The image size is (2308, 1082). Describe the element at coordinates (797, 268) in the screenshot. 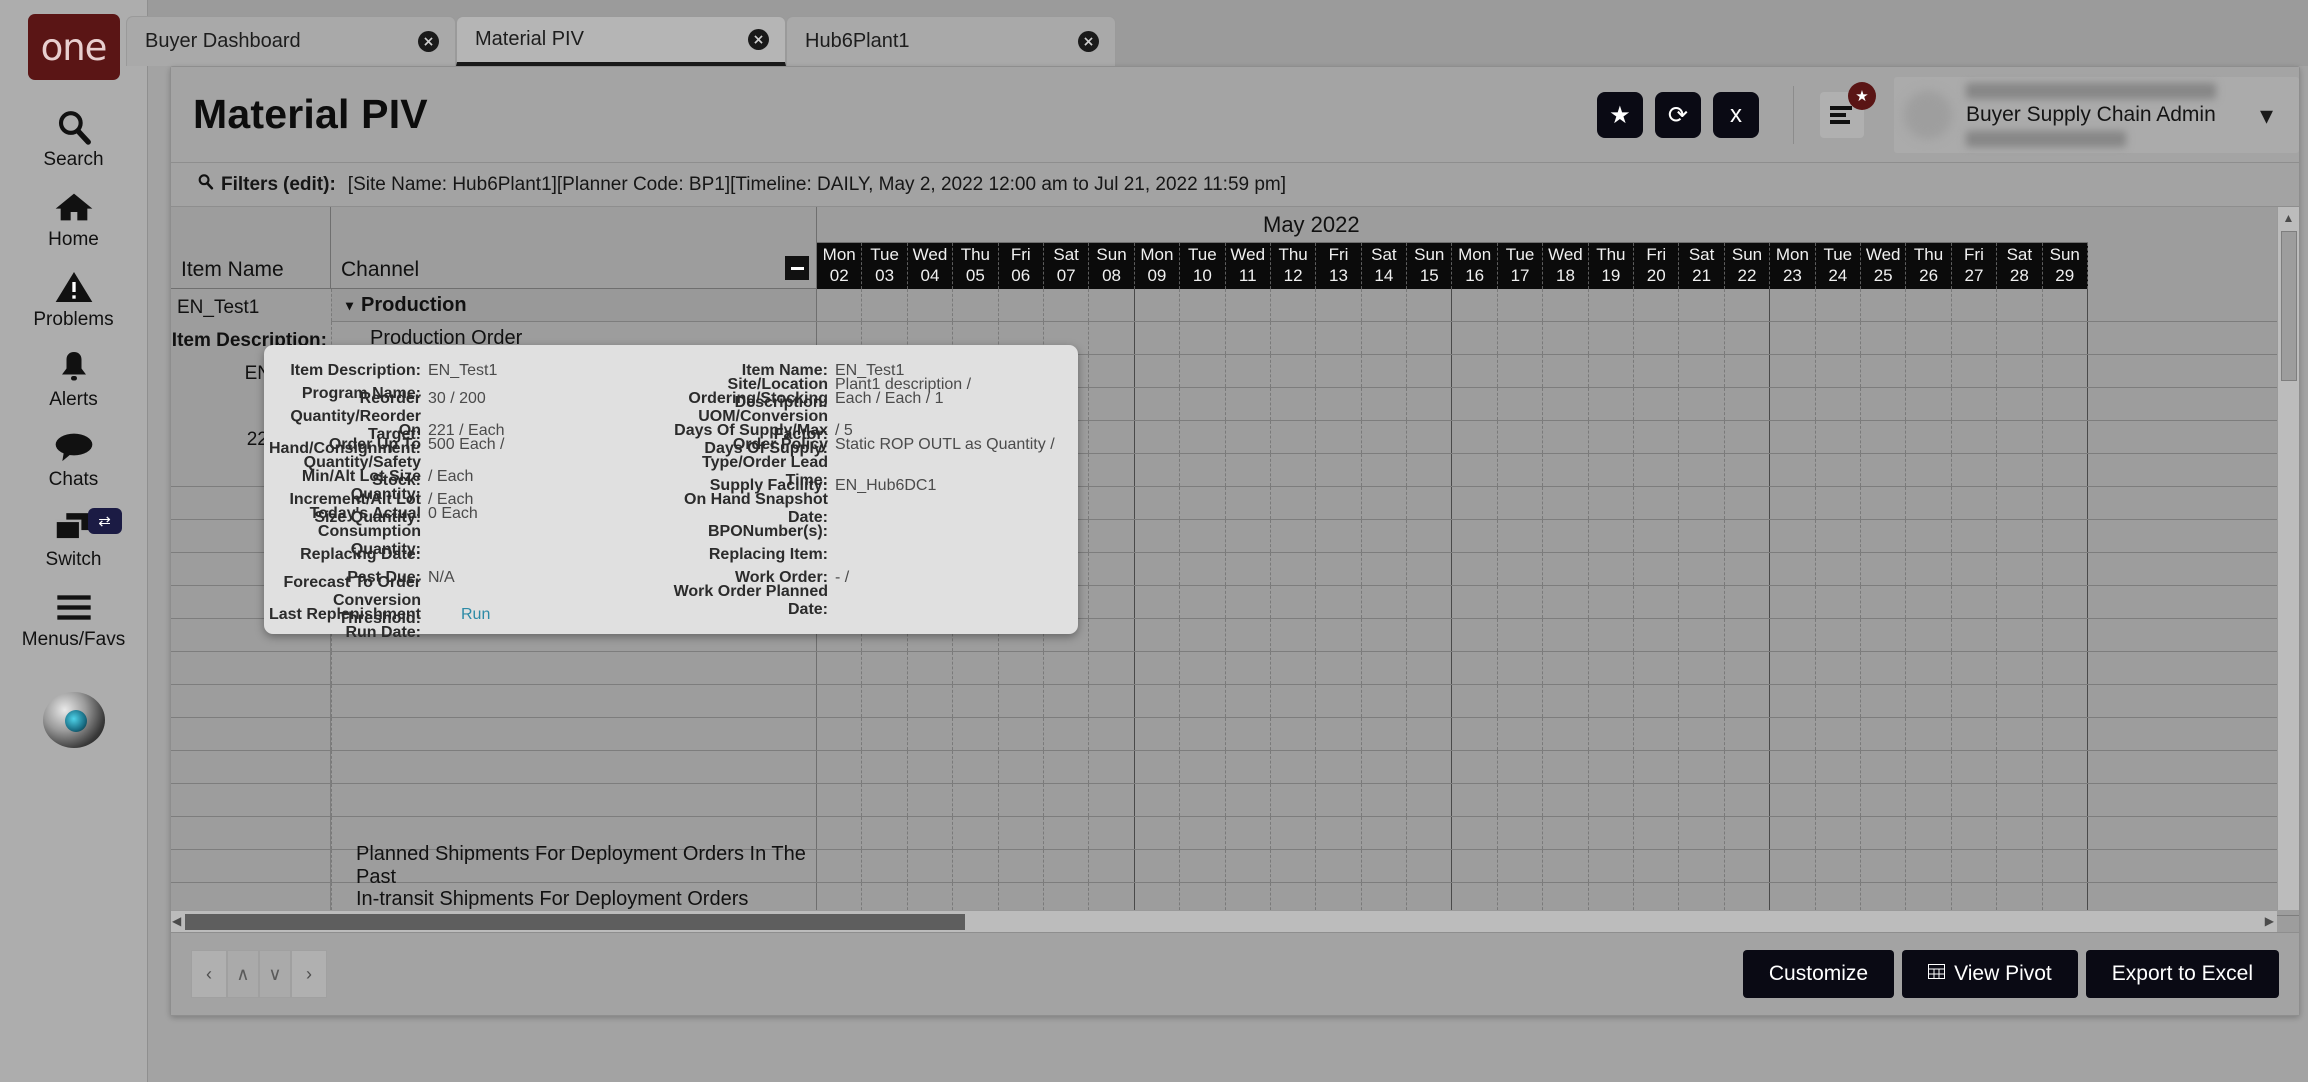

I see `collapse-minus-icon` at that location.